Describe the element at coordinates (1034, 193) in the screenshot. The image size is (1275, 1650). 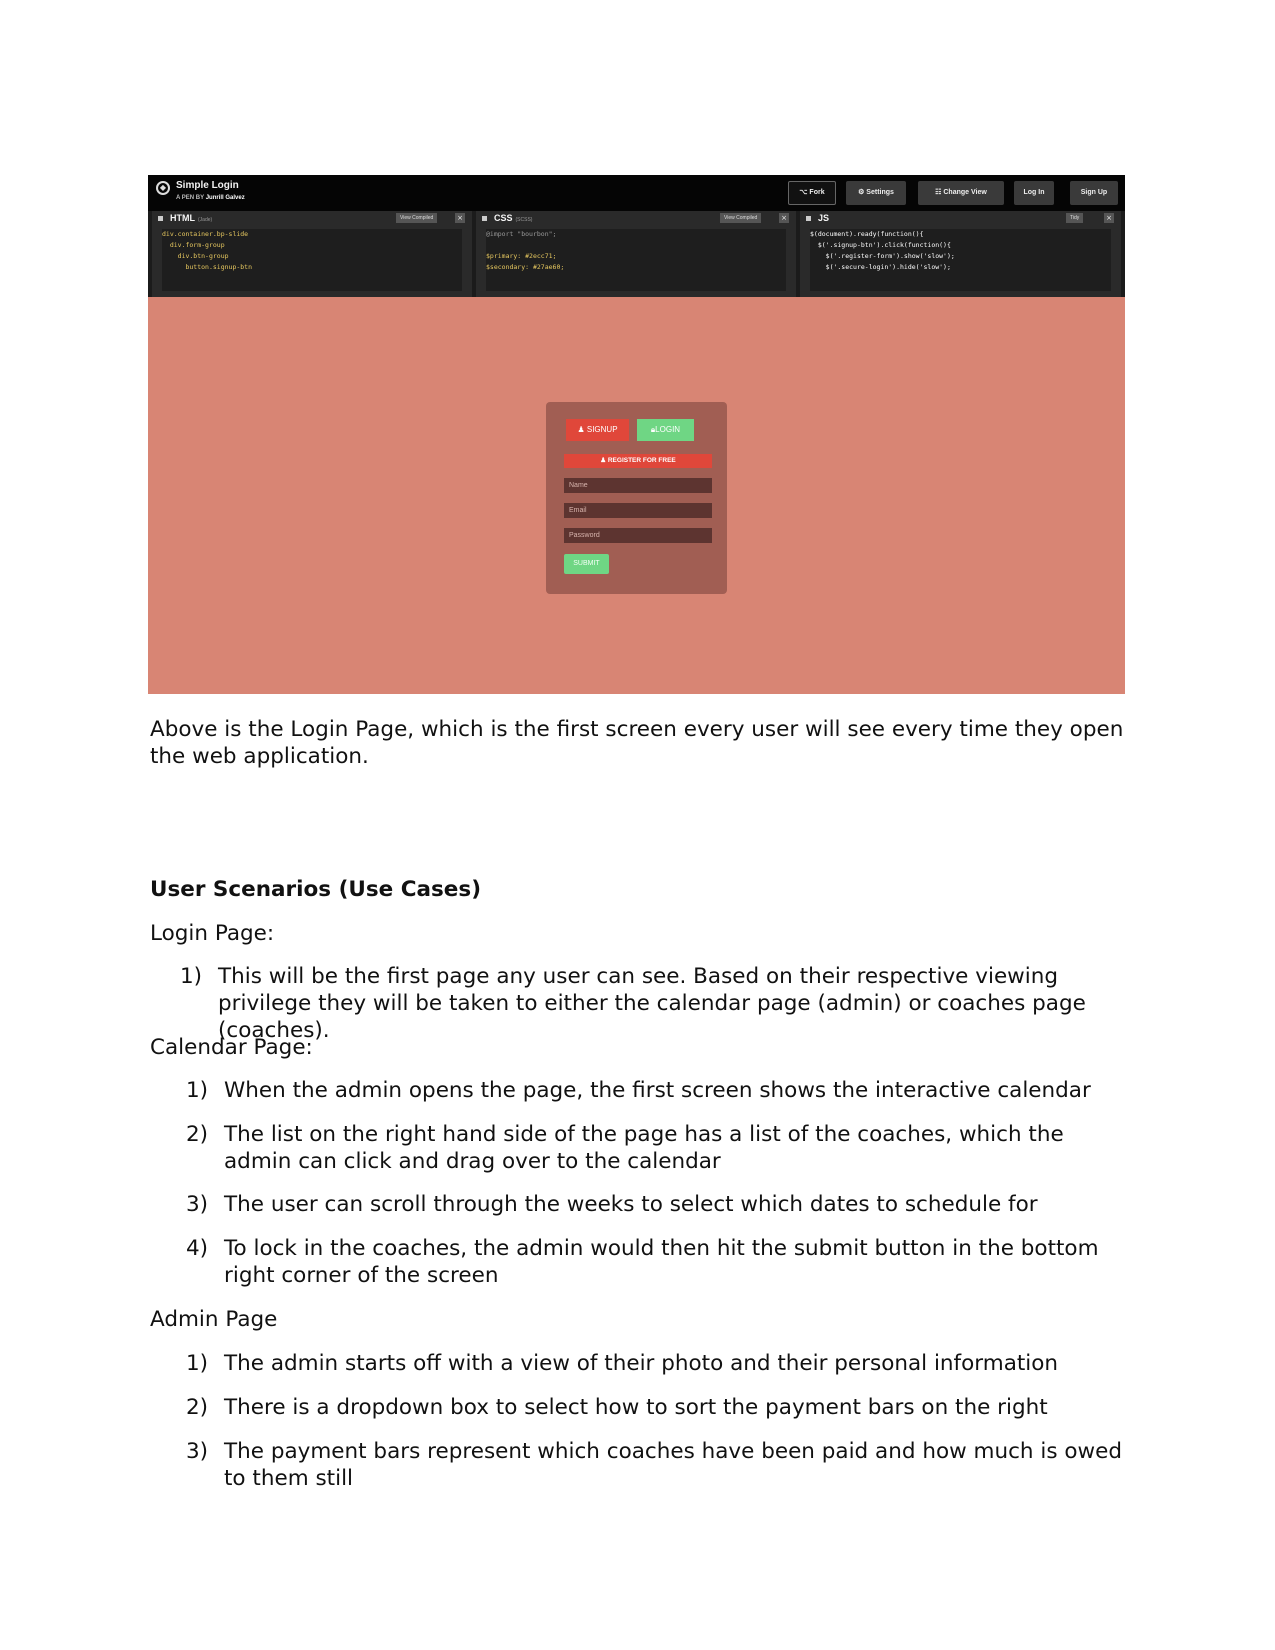
I see `log-in-button: Log In` at that location.